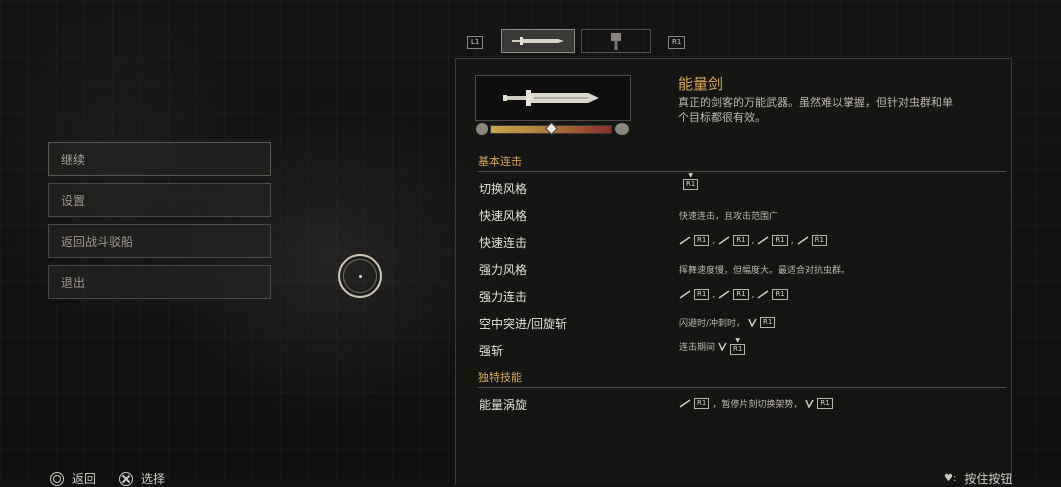  I want to click on menu-item-settings: 设置, so click(159, 200).